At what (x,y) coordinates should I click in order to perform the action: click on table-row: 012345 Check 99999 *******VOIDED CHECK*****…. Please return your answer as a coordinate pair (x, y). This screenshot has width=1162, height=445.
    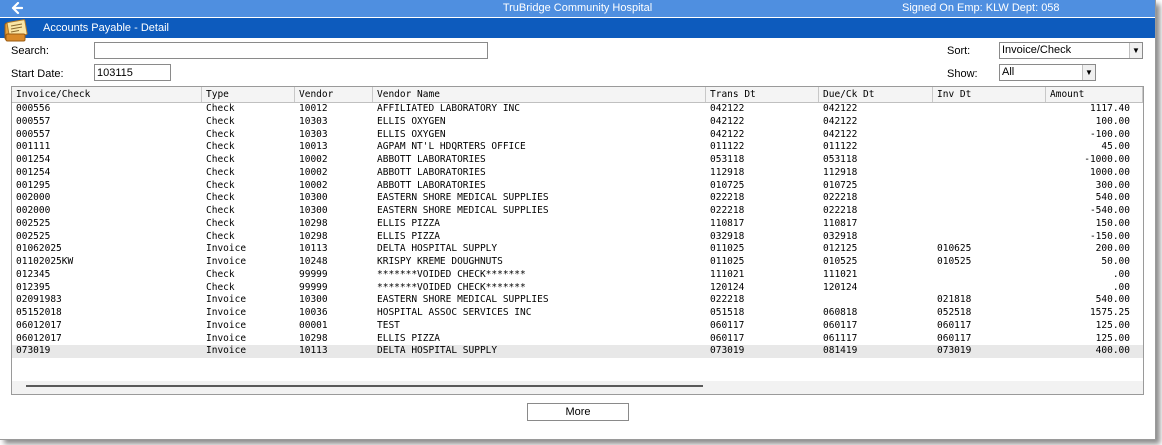
    Looking at the image, I should click on (577, 275).